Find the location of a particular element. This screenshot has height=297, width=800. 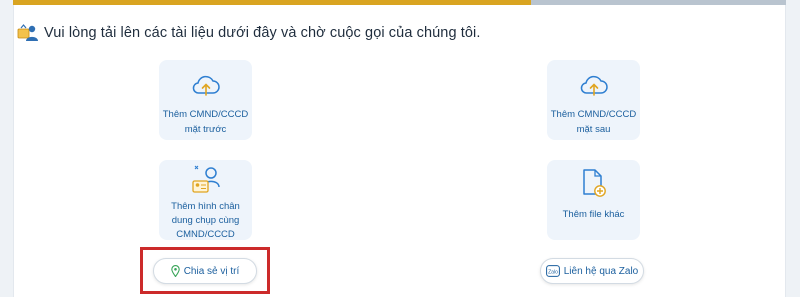

upload-id-front-label-1: Thêm CMND/CCCD is located at coordinates (205, 114).